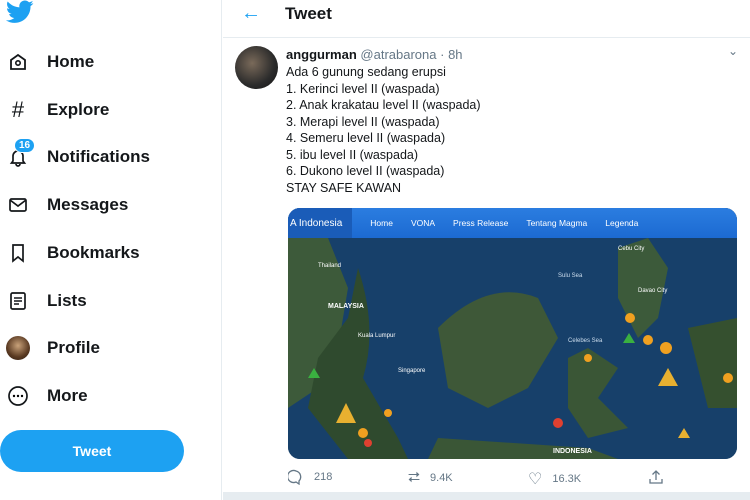  I want to click on tweet-line: Ada 6 gunung sedang erupsi, so click(366, 72).